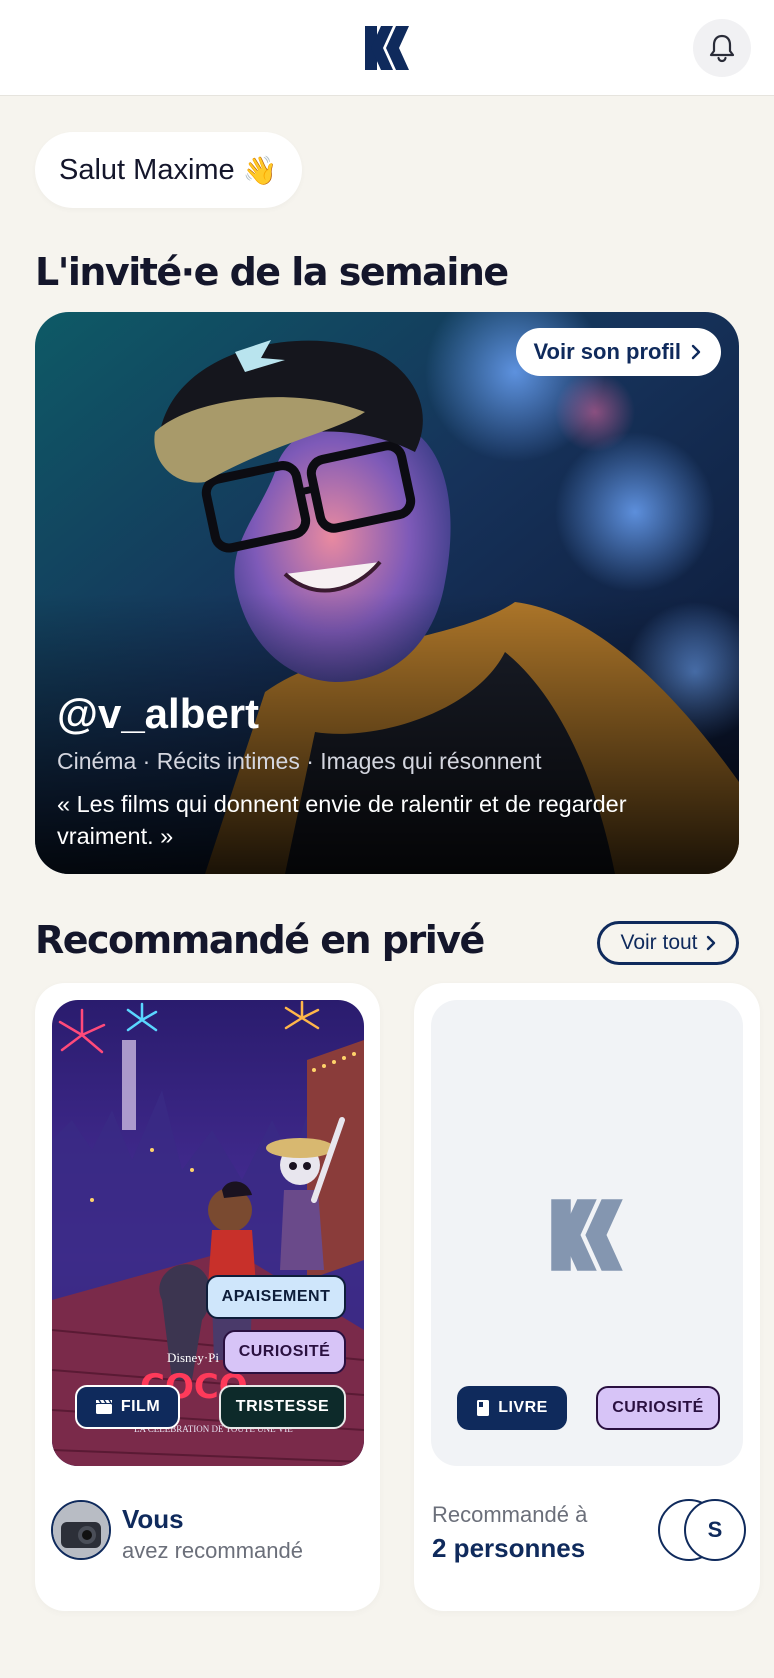 This screenshot has height=1678, width=774. I want to click on avatar-initial: S, so click(715, 1529).